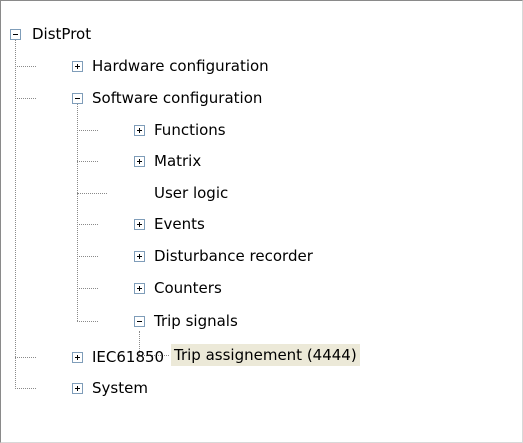 This screenshot has height=443, width=523. What do you see at coordinates (177, 161) in the screenshot?
I see `tree-item-matrix: Matrix` at bounding box center [177, 161].